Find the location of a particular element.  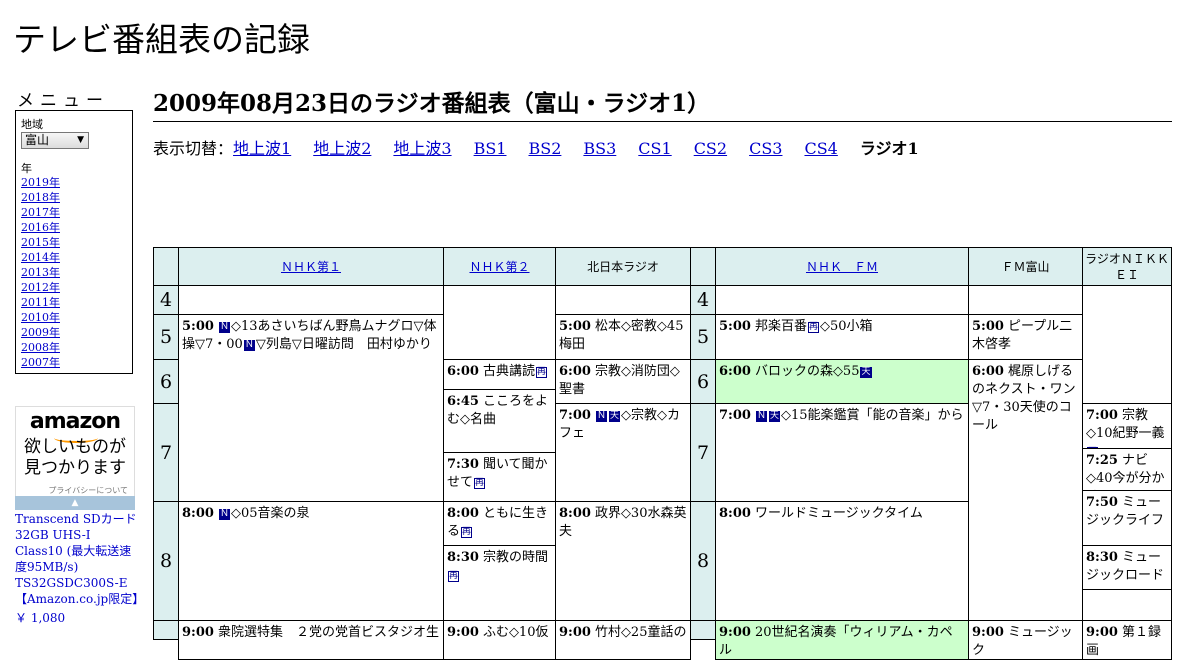

program-title: 竹村◇25童話の is located at coordinates (640, 632).